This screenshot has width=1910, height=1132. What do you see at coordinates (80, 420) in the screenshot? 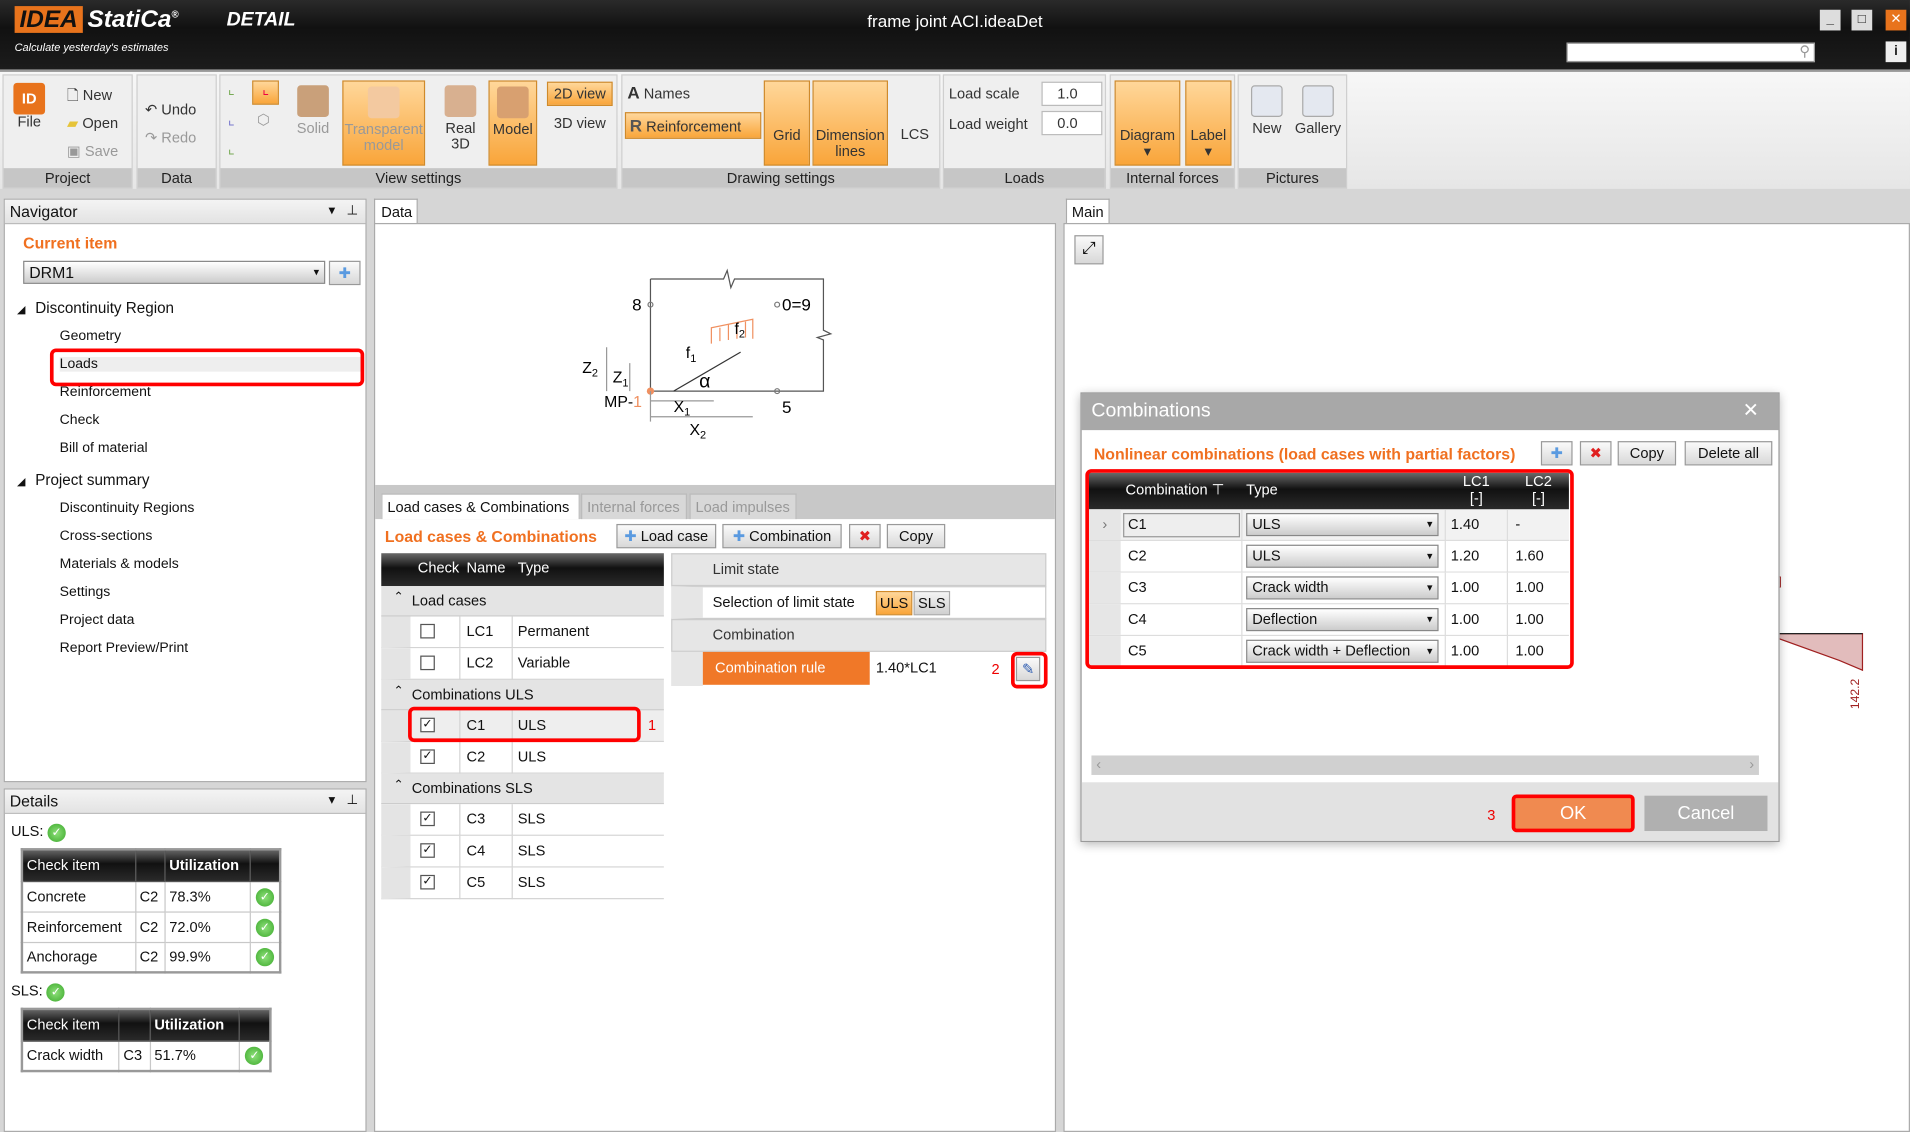
I see `sidebar-item-check: Check` at bounding box center [80, 420].